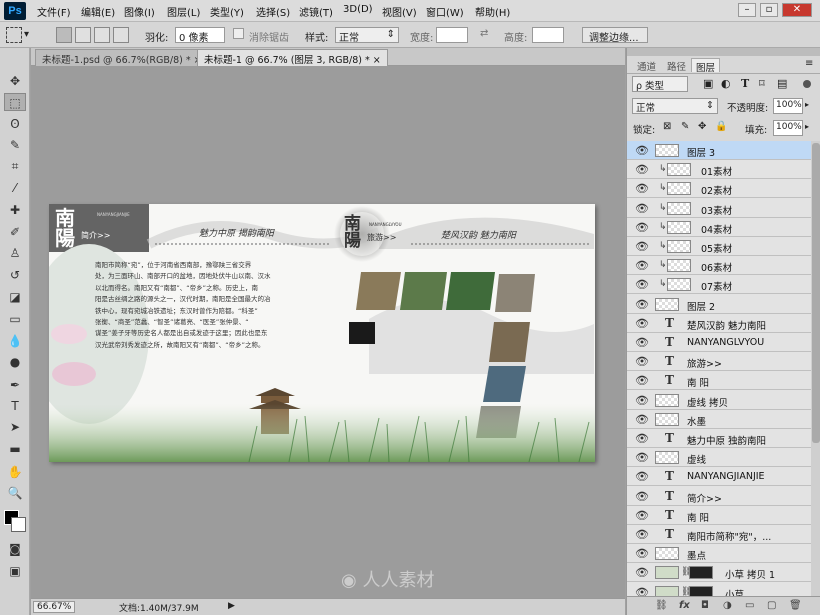 This screenshot has height=615, width=820. Describe the element at coordinates (15, 385) in the screenshot. I see `pen-tool-icon: ✒` at that location.